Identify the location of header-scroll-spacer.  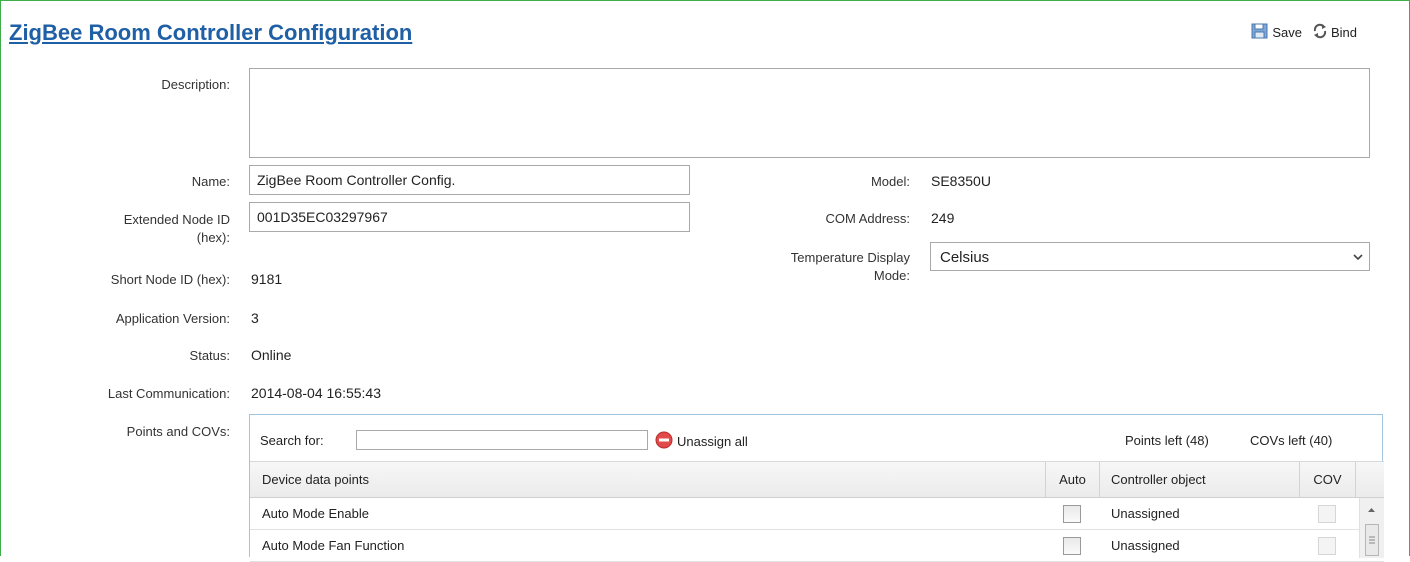
(1369, 479).